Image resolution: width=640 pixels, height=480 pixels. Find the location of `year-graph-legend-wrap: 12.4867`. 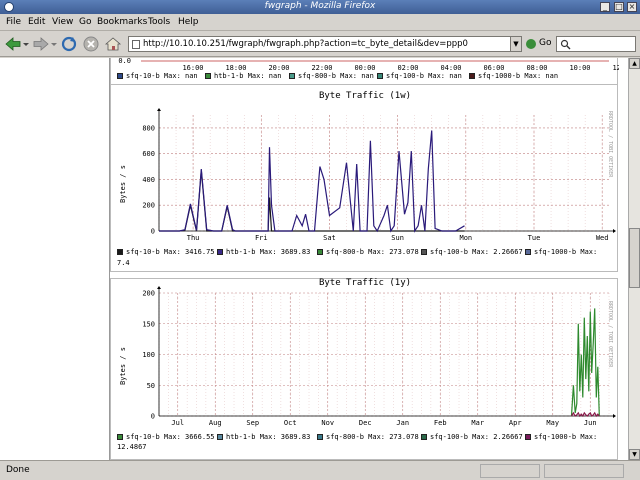

year-graph-legend-wrap: 12.4867 is located at coordinates (132, 447).